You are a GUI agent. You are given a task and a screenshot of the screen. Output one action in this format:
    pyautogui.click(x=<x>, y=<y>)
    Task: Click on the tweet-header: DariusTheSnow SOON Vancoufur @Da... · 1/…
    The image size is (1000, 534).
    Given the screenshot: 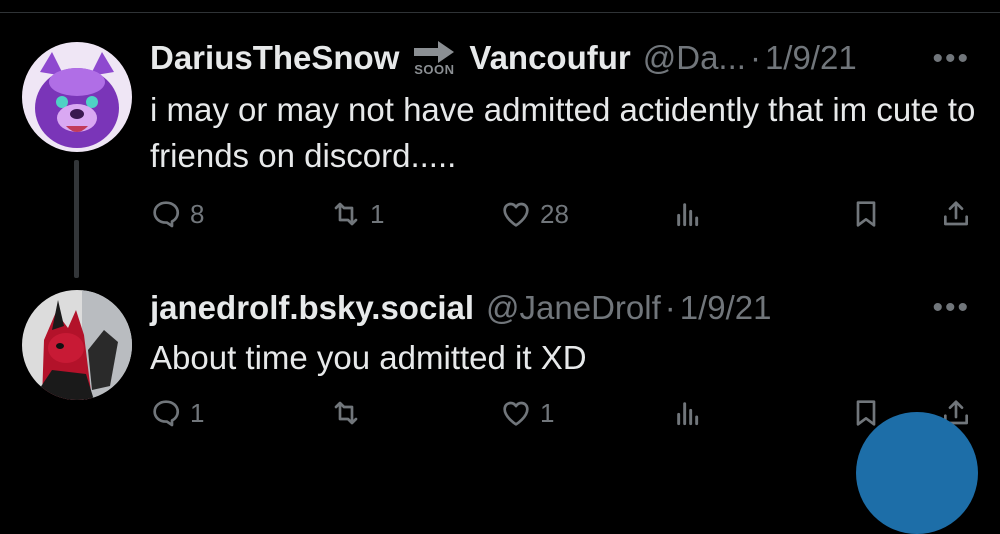 What is the action you would take?
    pyautogui.click(x=503, y=58)
    